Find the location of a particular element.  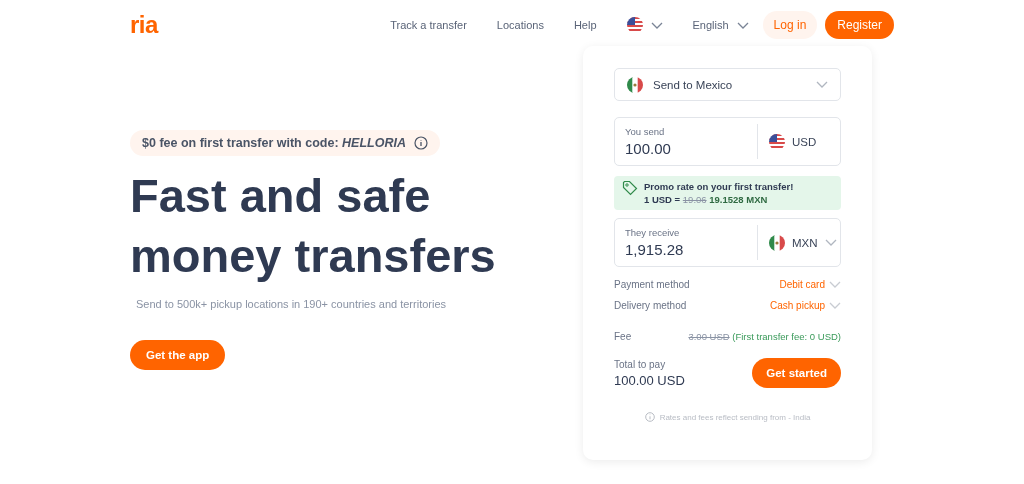

fee-label: Fee is located at coordinates (623, 336).